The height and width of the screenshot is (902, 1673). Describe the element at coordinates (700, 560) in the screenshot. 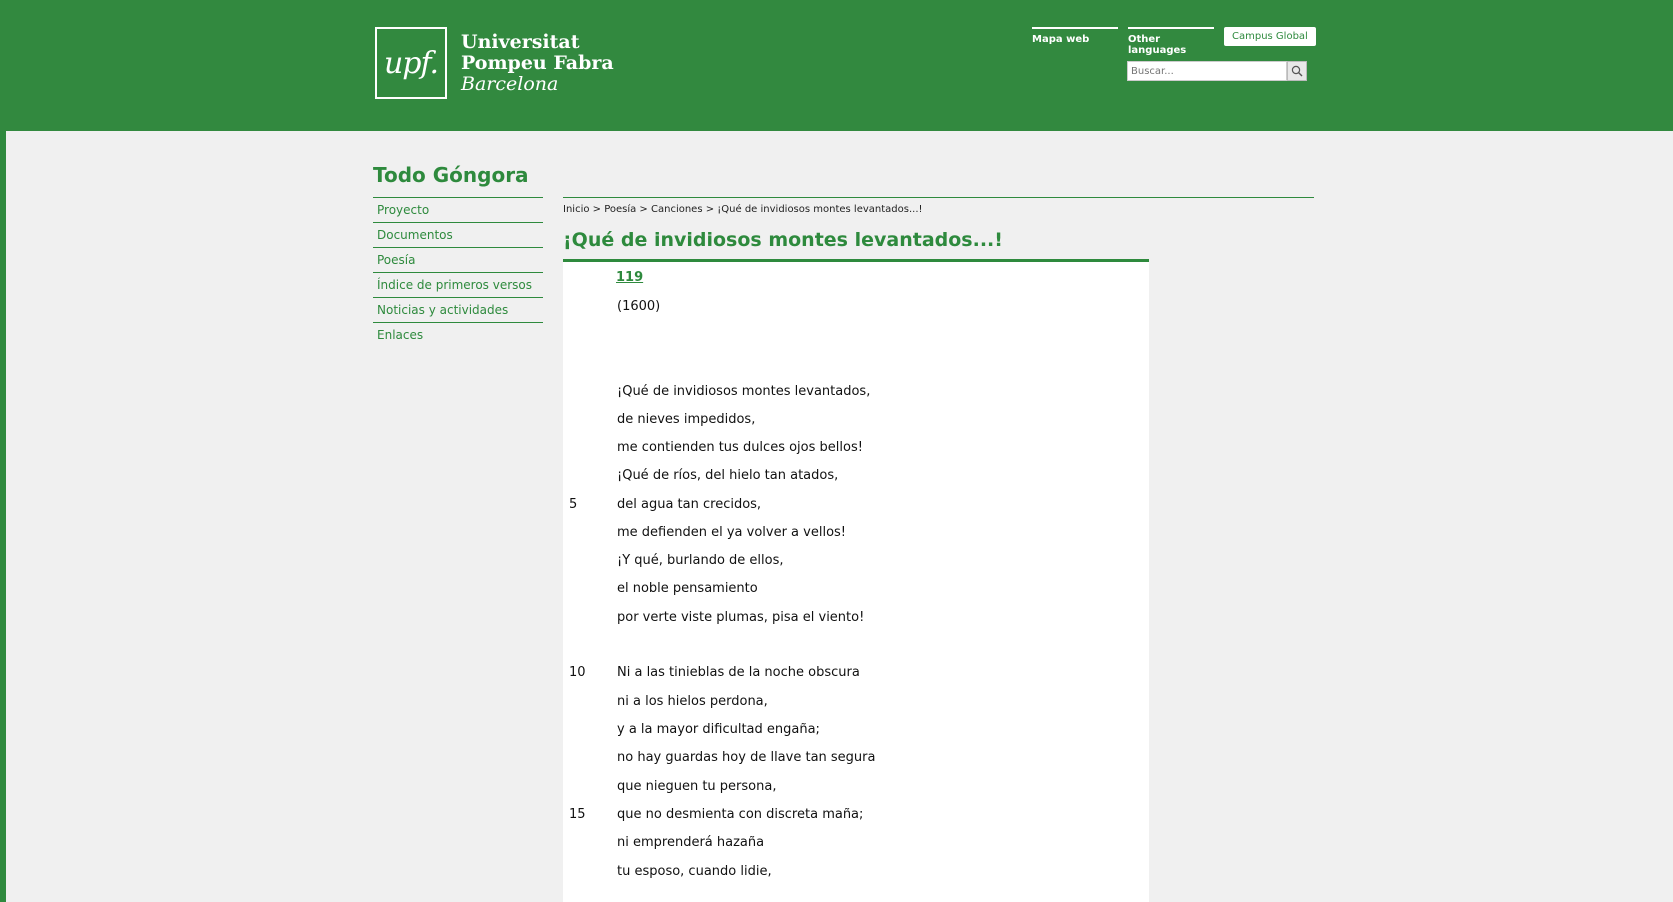

I see `verse-text: ¡Y qué, burlando de ellos,` at that location.